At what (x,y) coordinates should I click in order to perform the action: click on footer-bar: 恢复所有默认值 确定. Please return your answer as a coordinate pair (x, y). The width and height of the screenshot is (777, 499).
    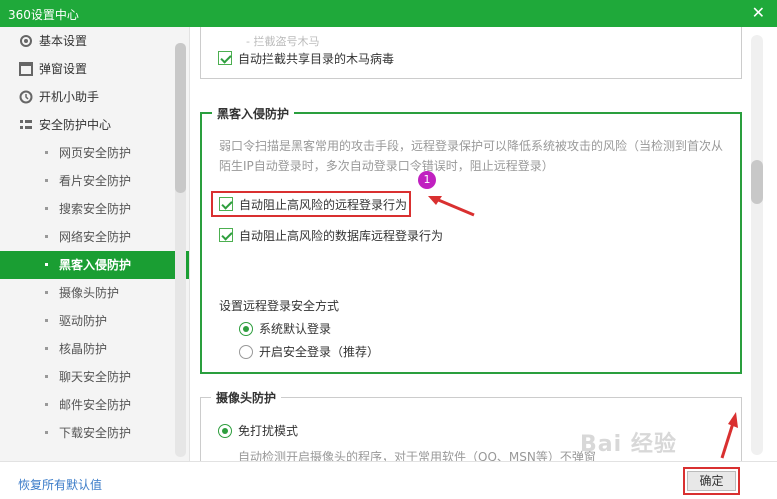
    Looking at the image, I should click on (388, 480).